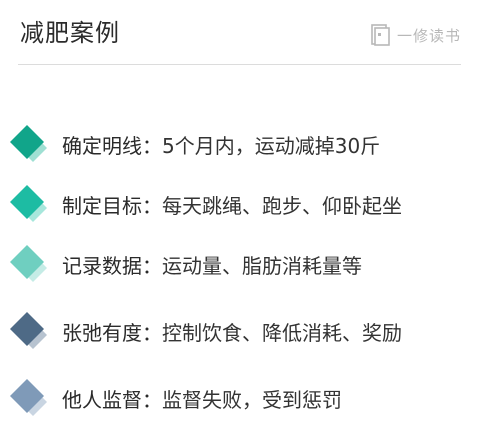  Describe the element at coordinates (112, 399) in the screenshot. I see `item-label: 他人监督：` at that location.